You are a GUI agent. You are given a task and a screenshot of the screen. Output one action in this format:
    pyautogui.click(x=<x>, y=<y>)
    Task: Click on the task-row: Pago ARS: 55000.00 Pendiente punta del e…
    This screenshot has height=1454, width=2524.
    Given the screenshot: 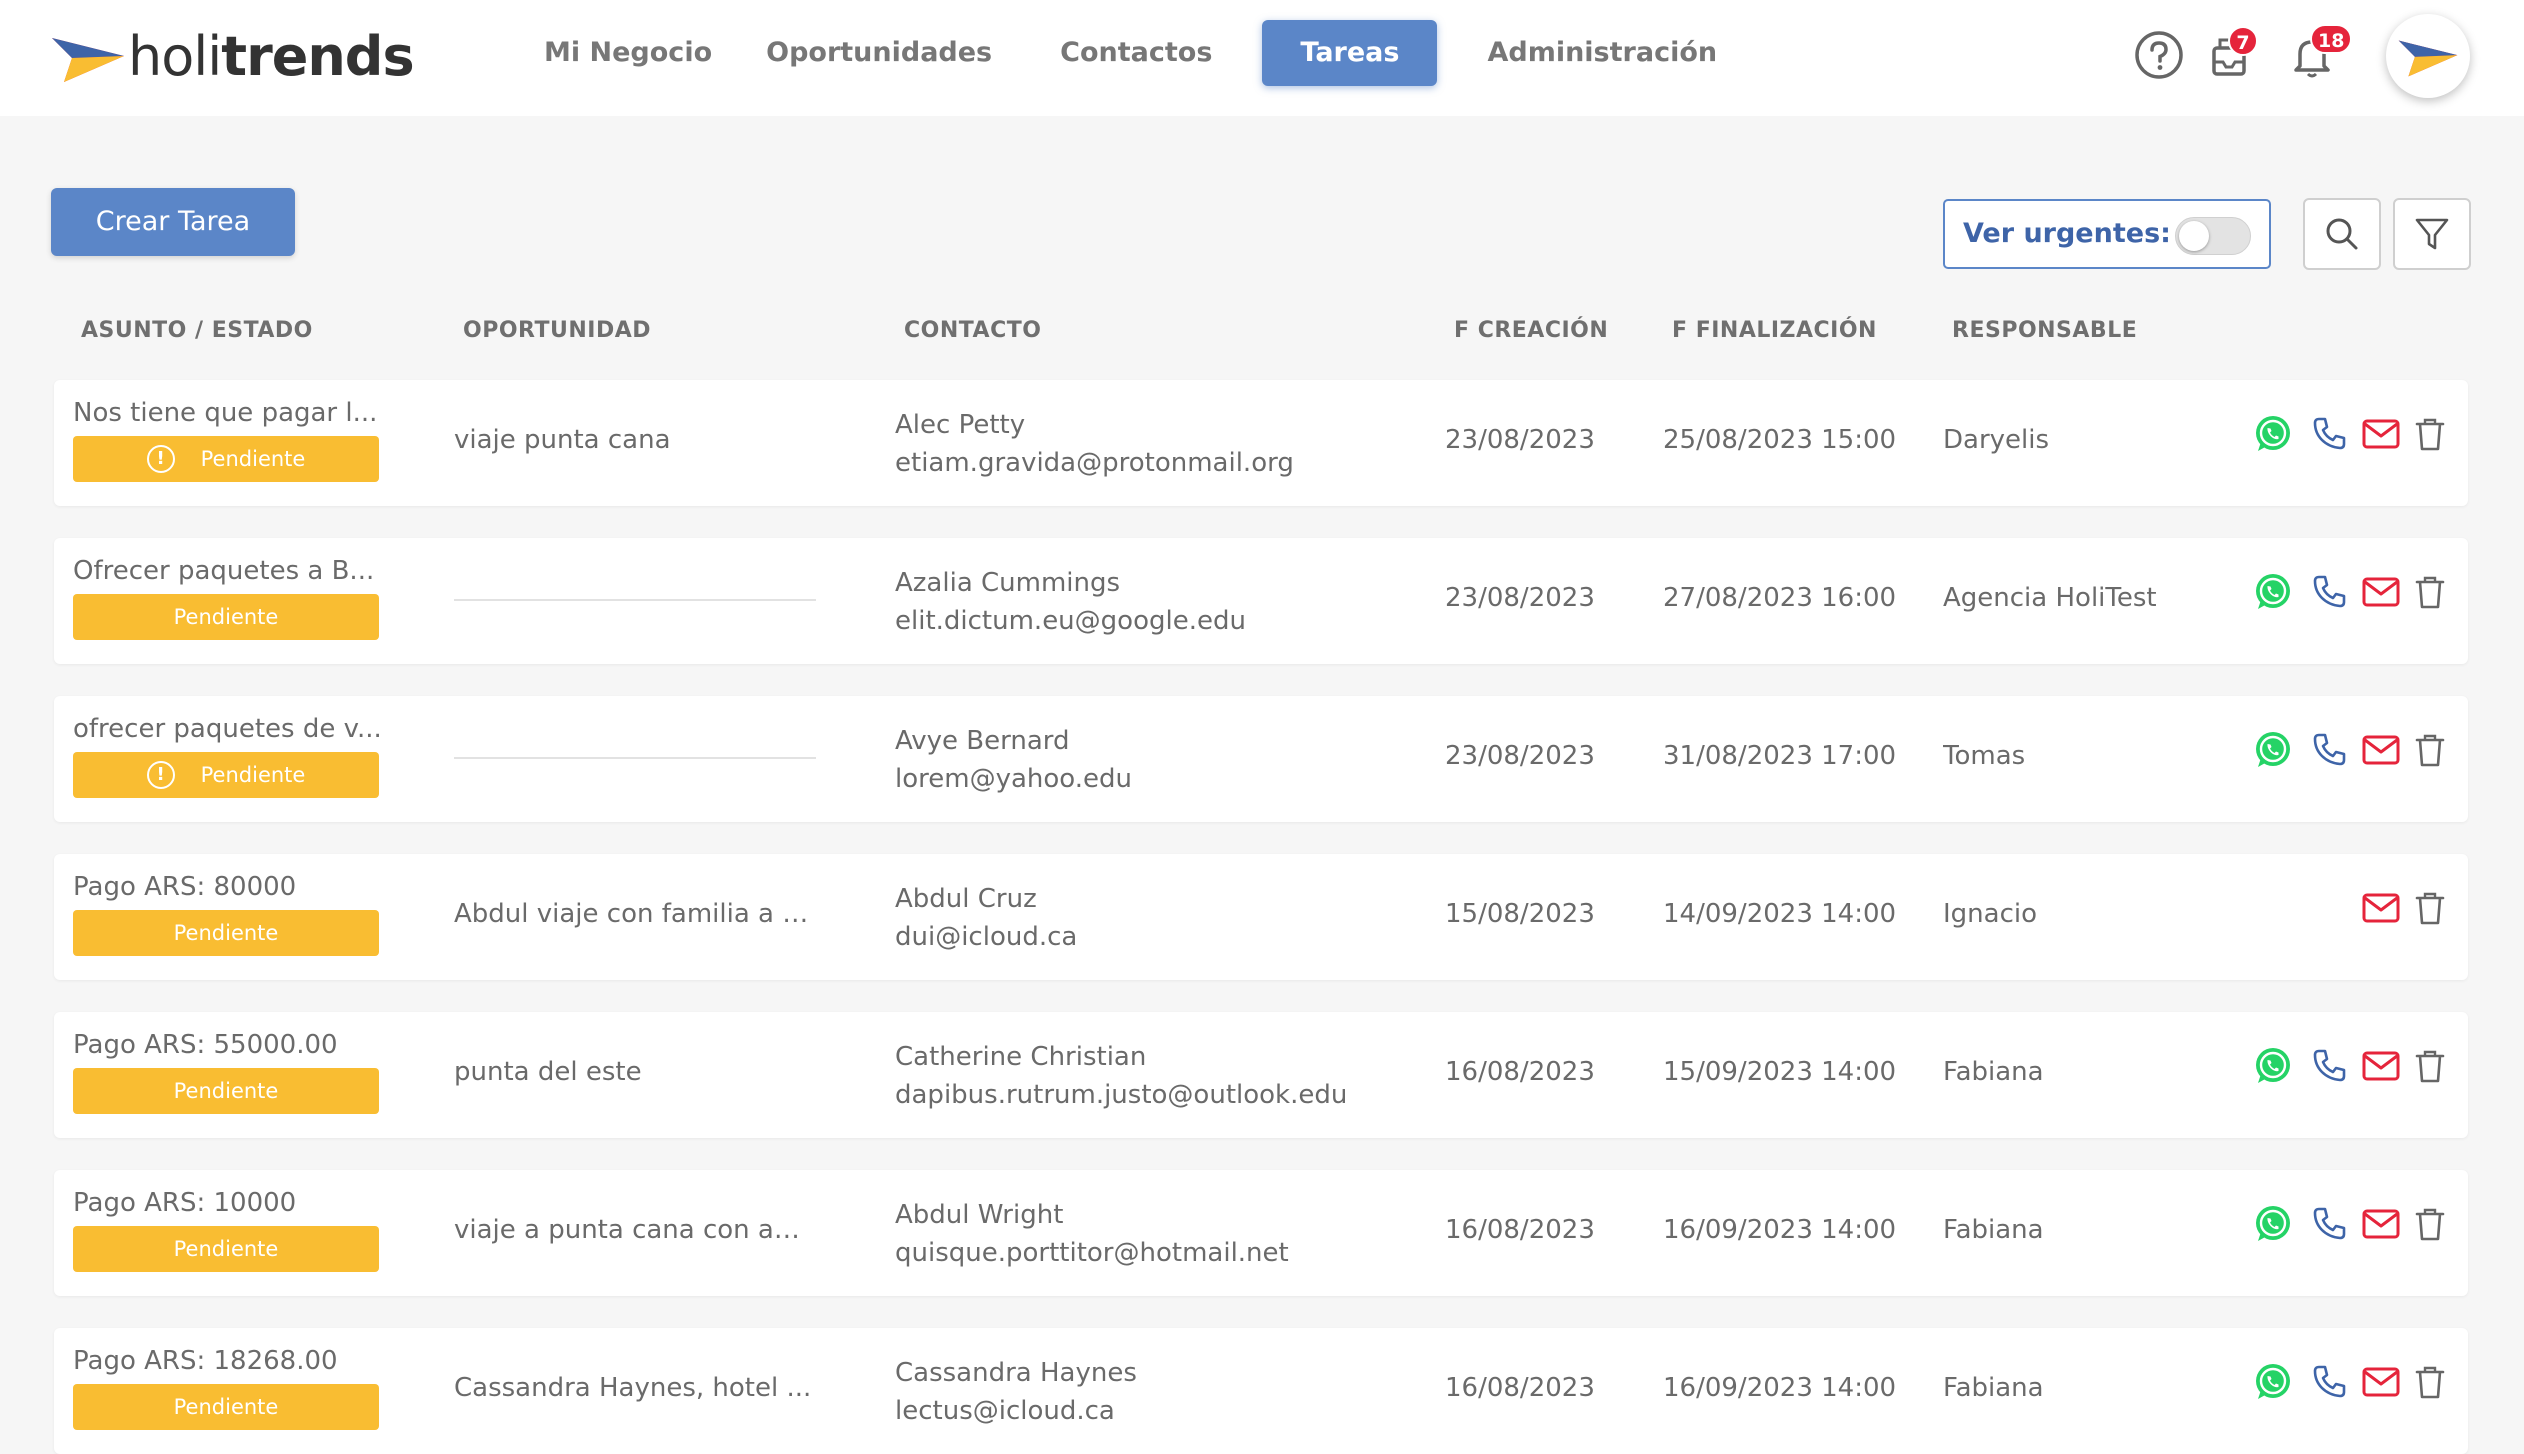 What is the action you would take?
    pyautogui.click(x=1261, y=1075)
    